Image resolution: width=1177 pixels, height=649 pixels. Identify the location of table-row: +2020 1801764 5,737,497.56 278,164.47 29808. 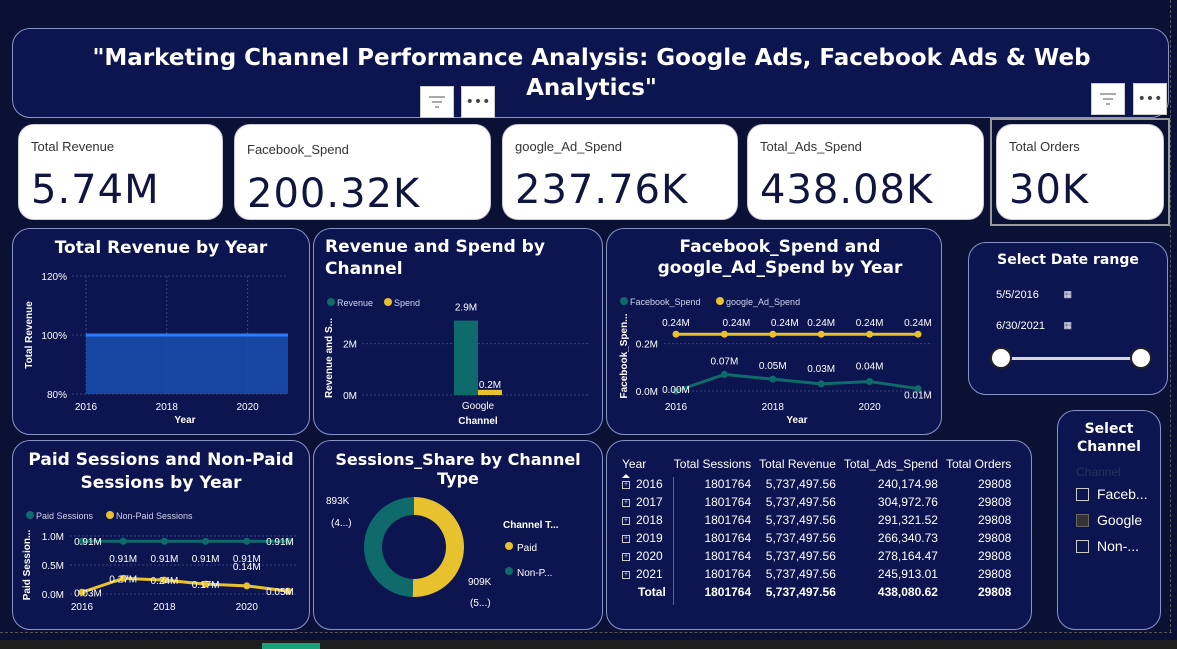
(816, 556).